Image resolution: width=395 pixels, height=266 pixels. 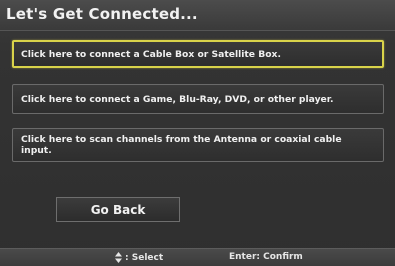 I want to click on footer-hints: : Select Enter: Confirm, so click(x=197, y=257).